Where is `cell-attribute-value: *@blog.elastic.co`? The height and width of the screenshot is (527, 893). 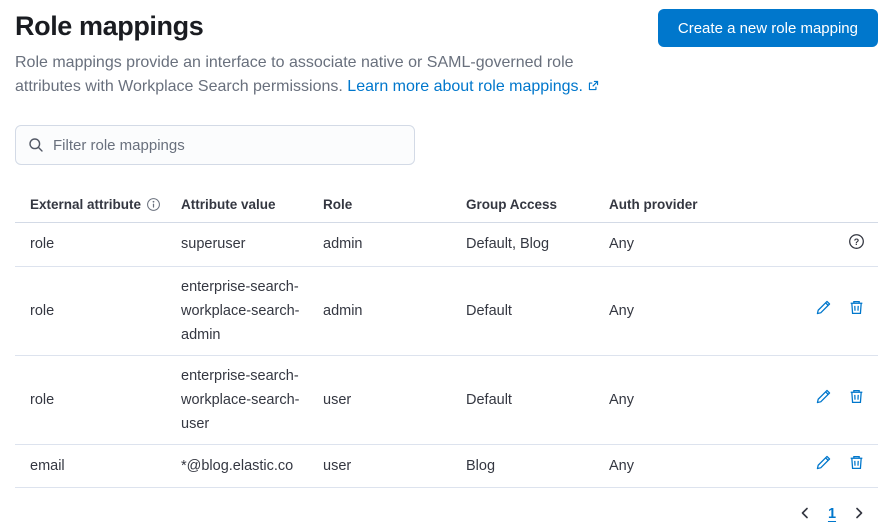
cell-attribute-value: *@blog.elastic.co is located at coordinates (252, 466).